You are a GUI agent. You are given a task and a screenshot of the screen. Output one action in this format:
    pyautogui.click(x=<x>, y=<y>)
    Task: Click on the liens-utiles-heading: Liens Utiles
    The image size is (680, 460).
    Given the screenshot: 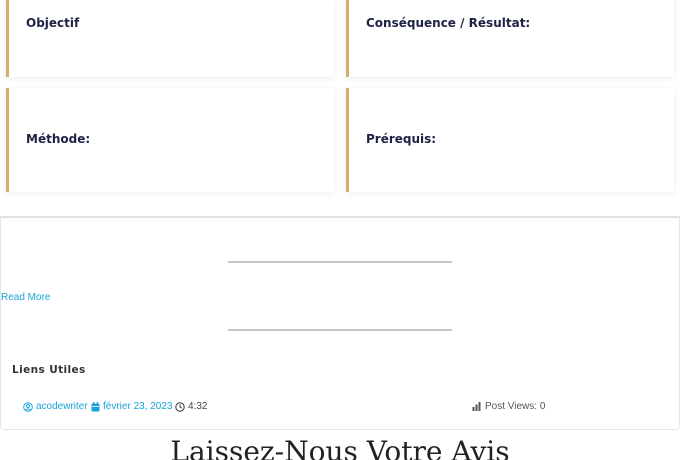 What is the action you would take?
    pyautogui.click(x=49, y=370)
    